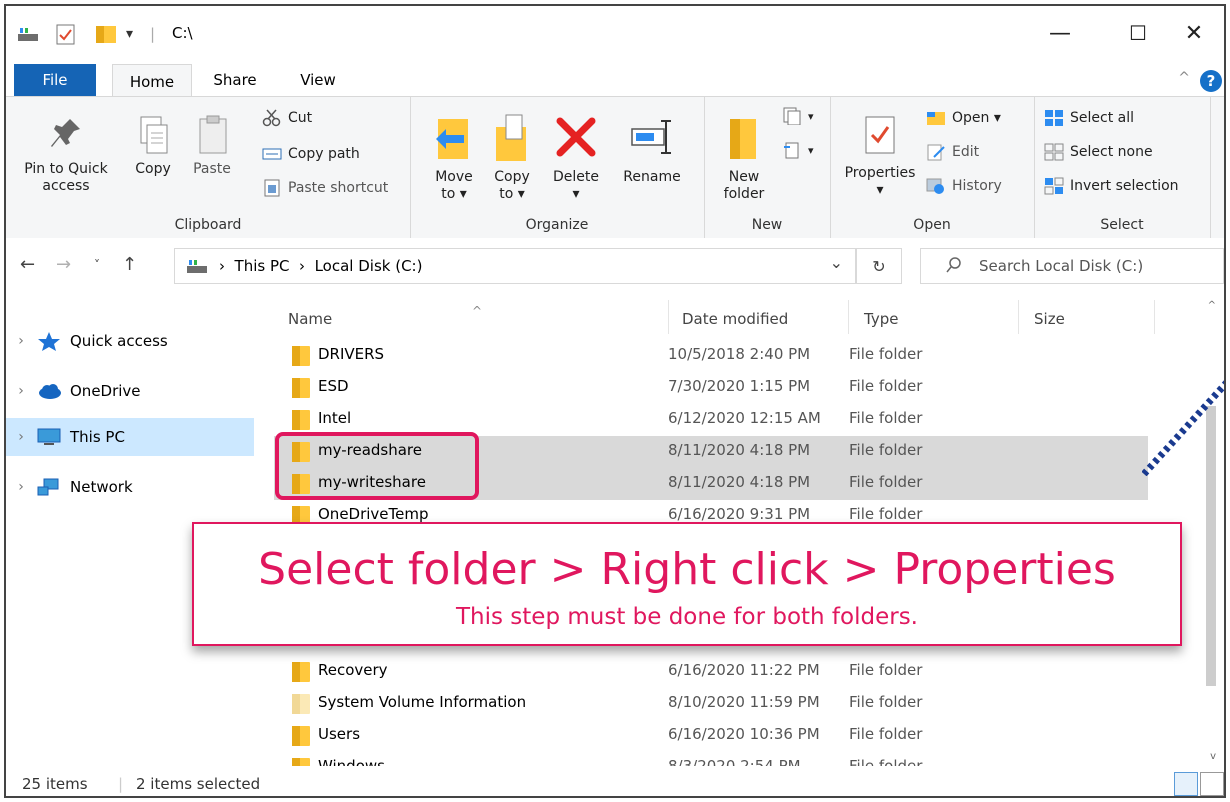 The image size is (1230, 802). What do you see at coordinates (792, 150) in the screenshot?
I see `easy-access-icon` at bounding box center [792, 150].